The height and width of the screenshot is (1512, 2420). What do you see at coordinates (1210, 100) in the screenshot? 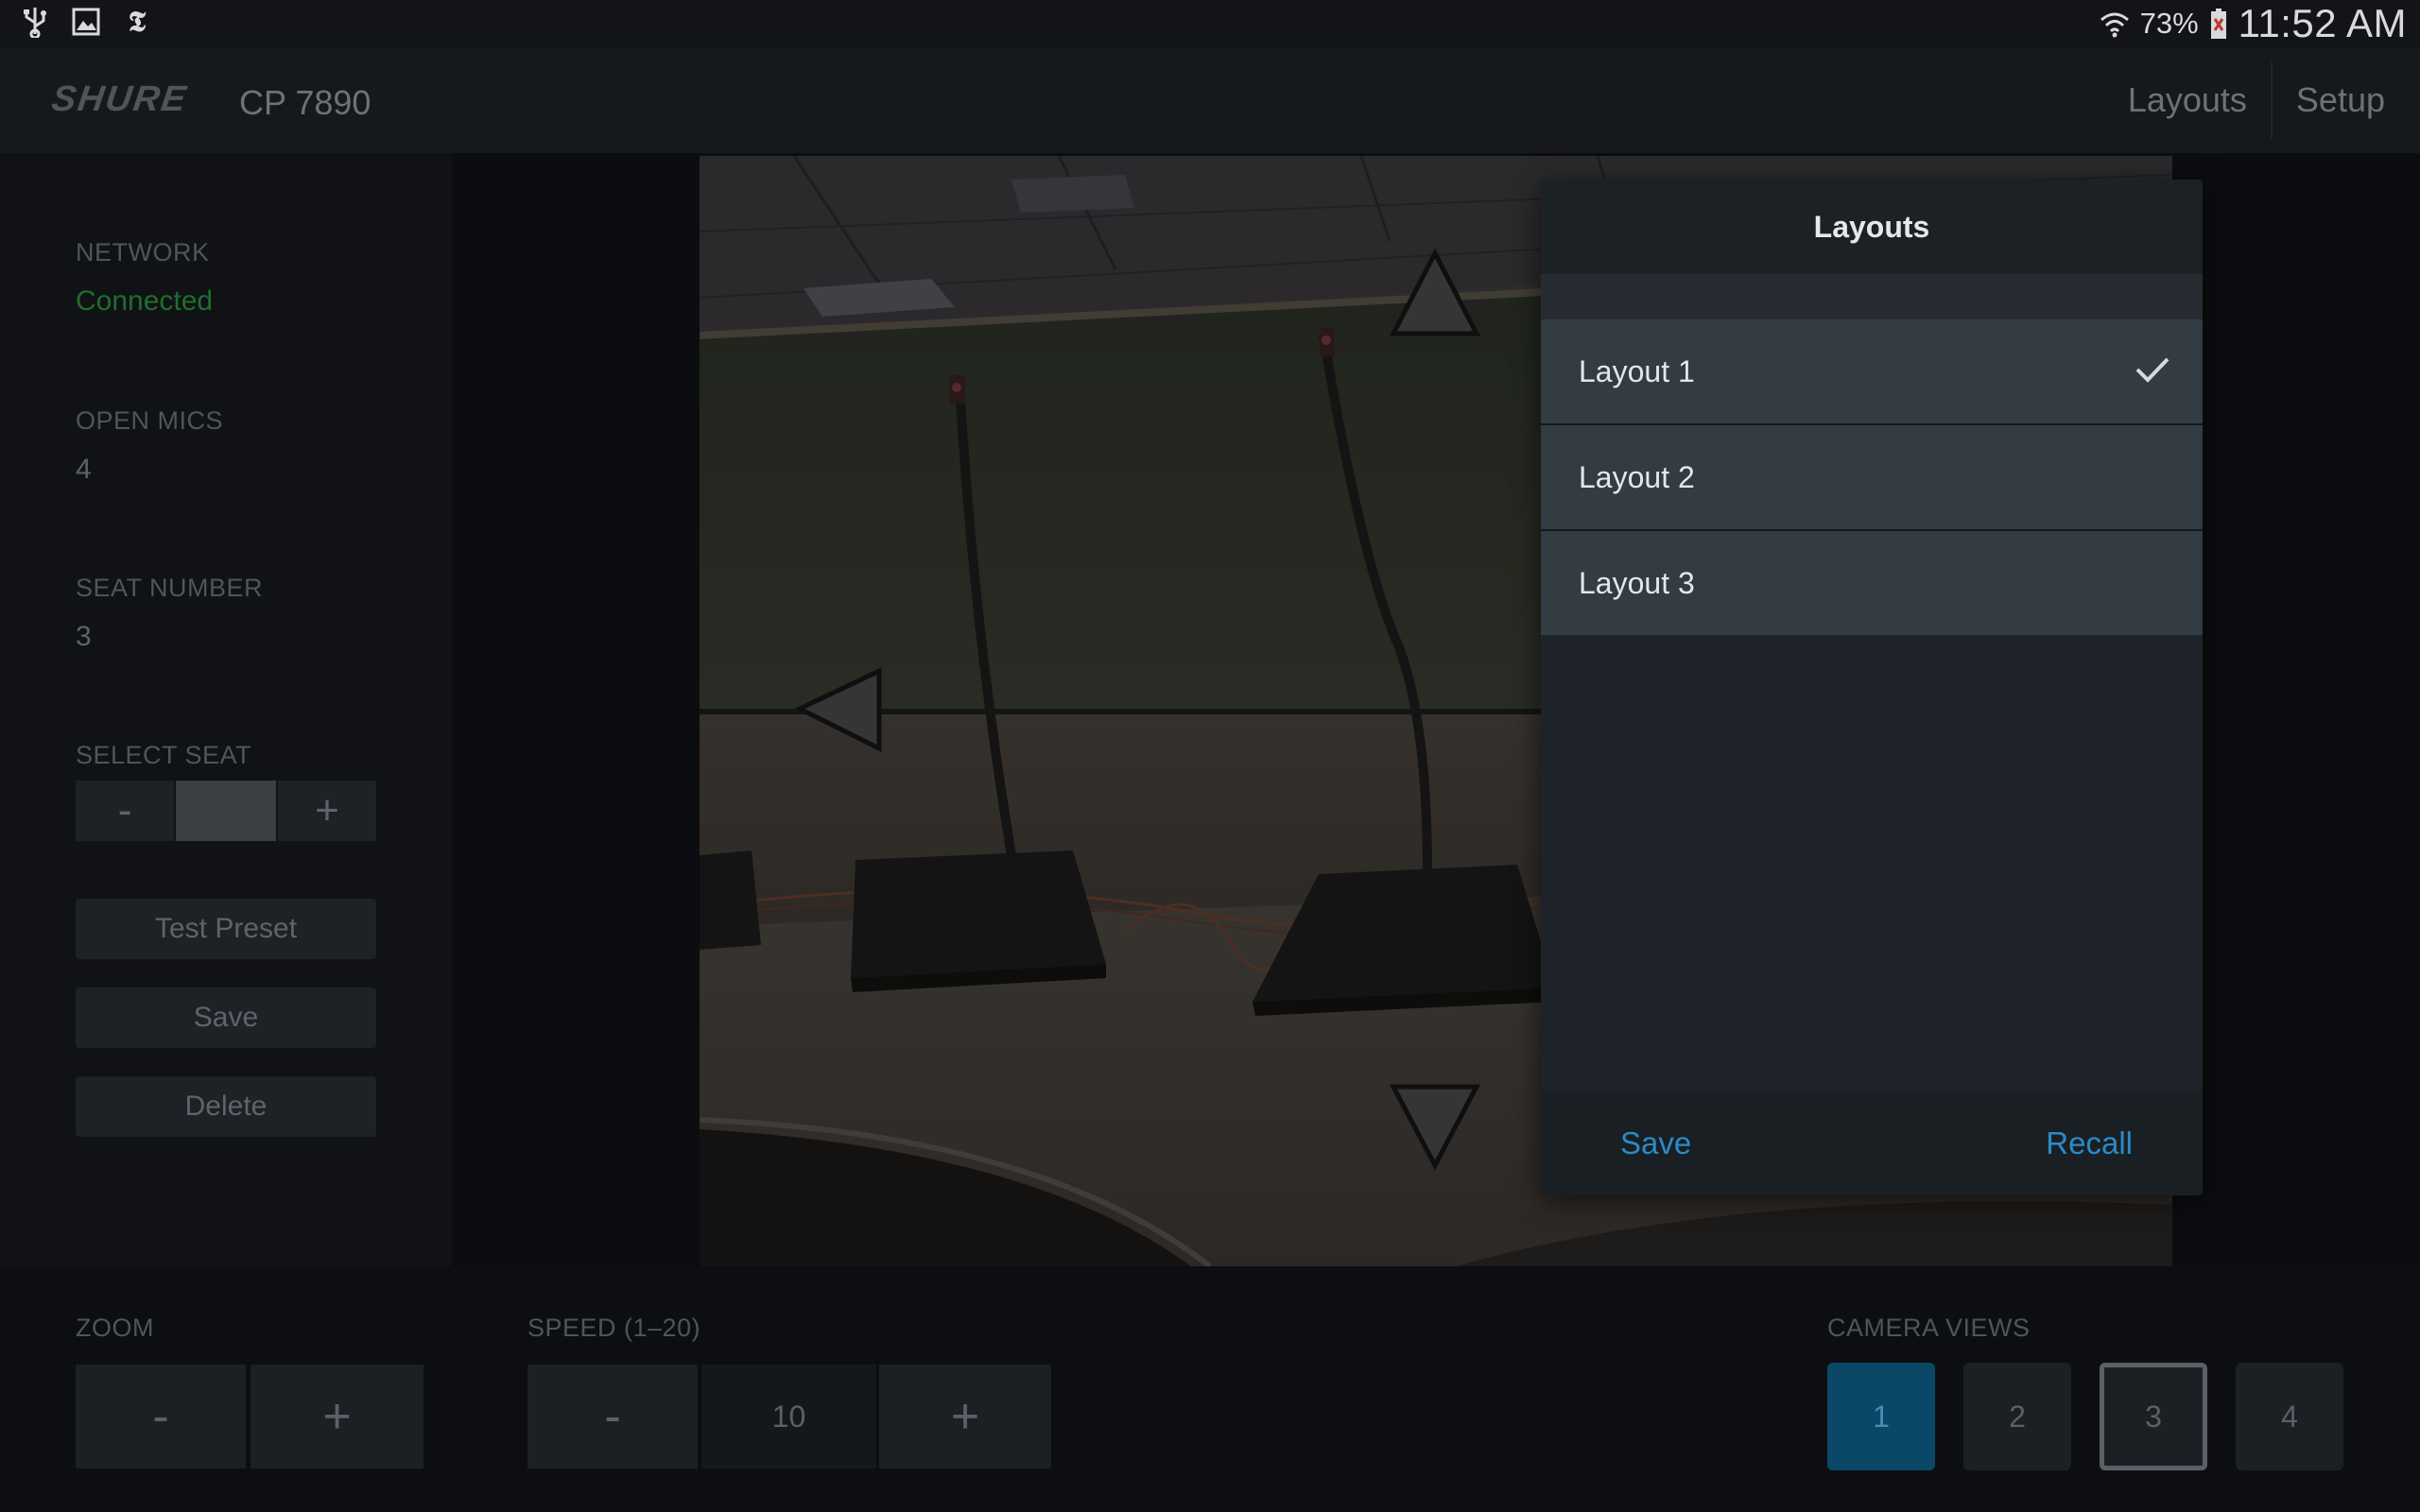
I see `app-header: SHURE CP 7890 Layouts Setup` at bounding box center [1210, 100].